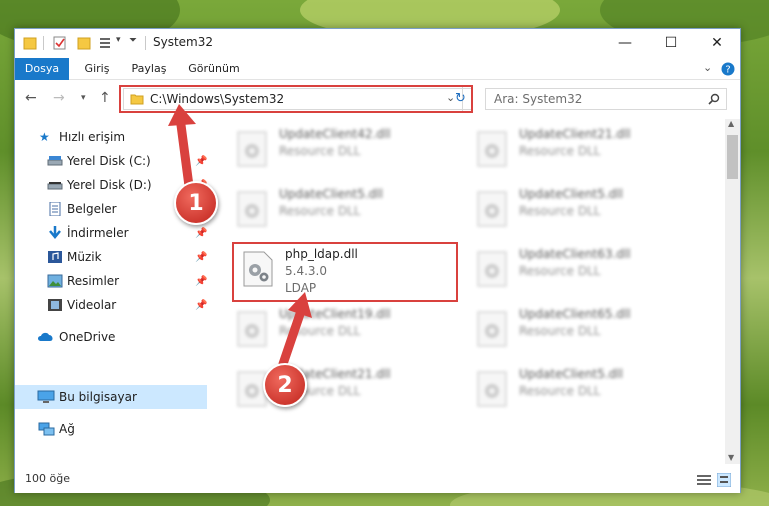  I want to click on arrow-to-php-ldap, so click(295, 330).